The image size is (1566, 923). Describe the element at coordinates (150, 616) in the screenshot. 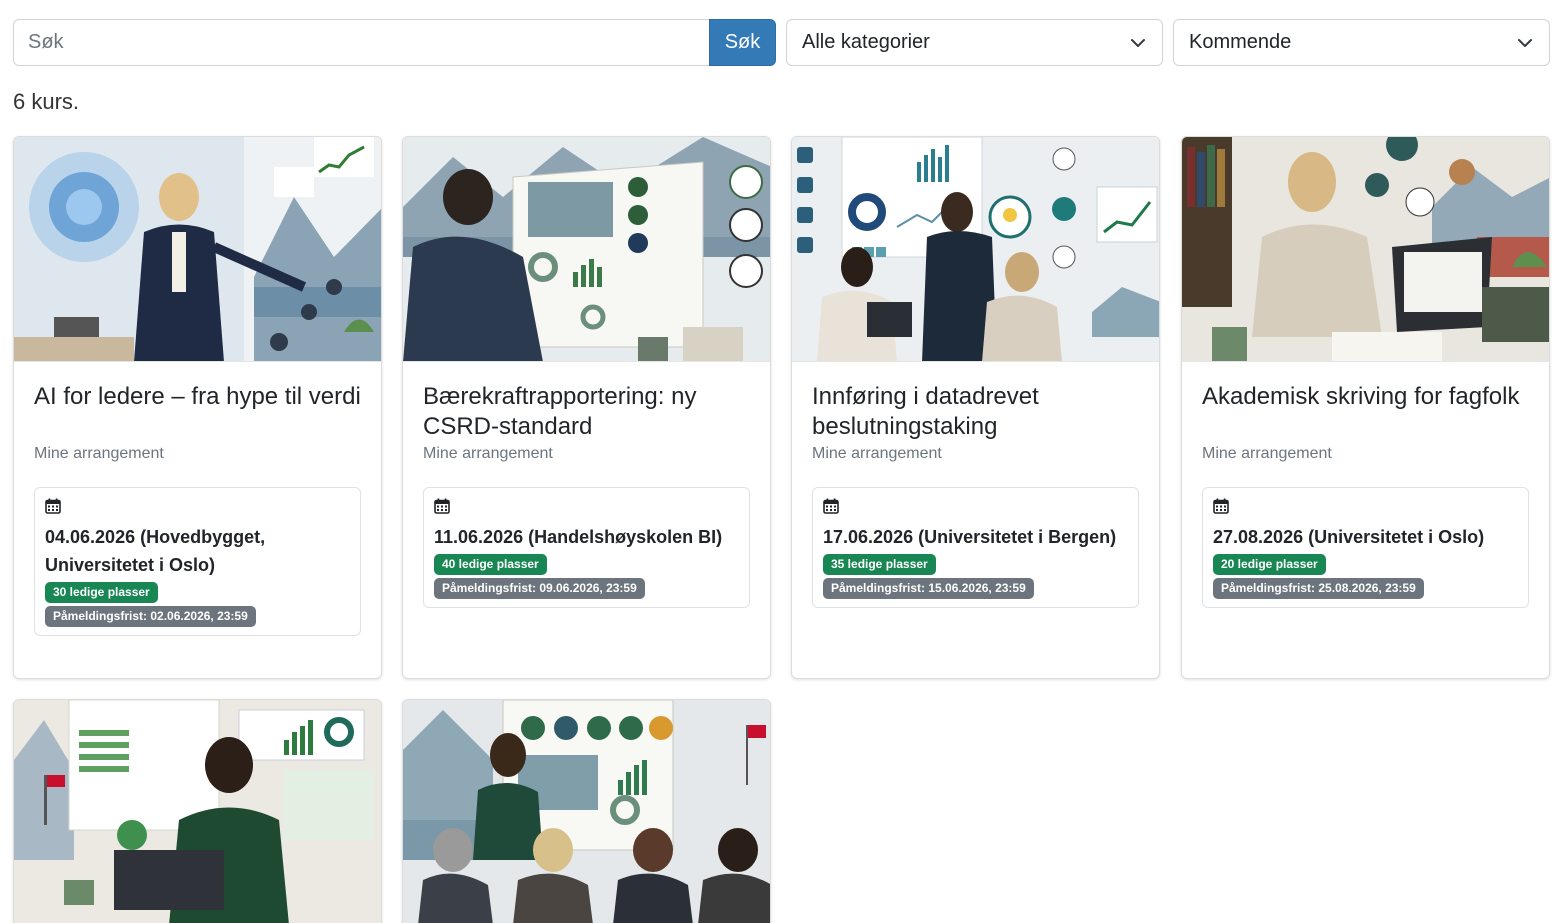

I see `deadline-badge: Påmeldingsfrist: 02.06.2026, 23:59` at that location.